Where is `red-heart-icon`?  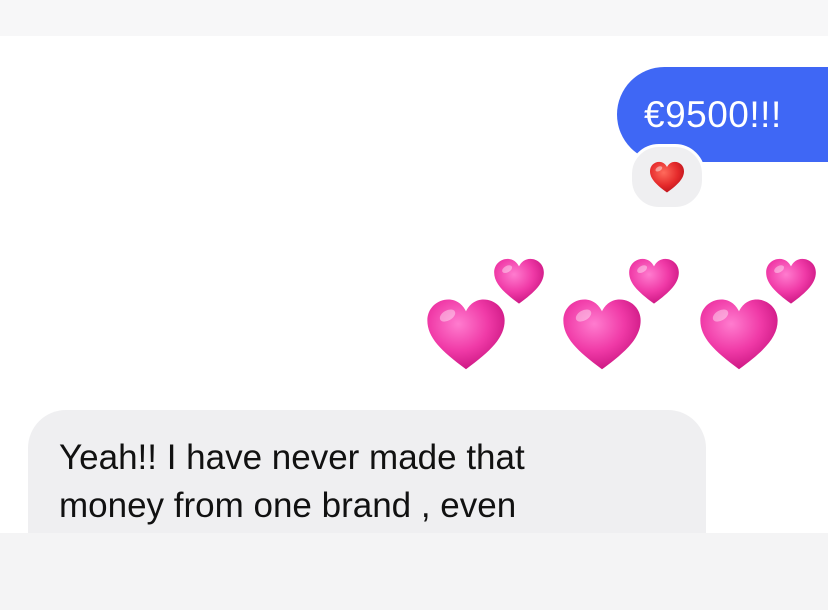
red-heart-icon is located at coordinates (667, 177).